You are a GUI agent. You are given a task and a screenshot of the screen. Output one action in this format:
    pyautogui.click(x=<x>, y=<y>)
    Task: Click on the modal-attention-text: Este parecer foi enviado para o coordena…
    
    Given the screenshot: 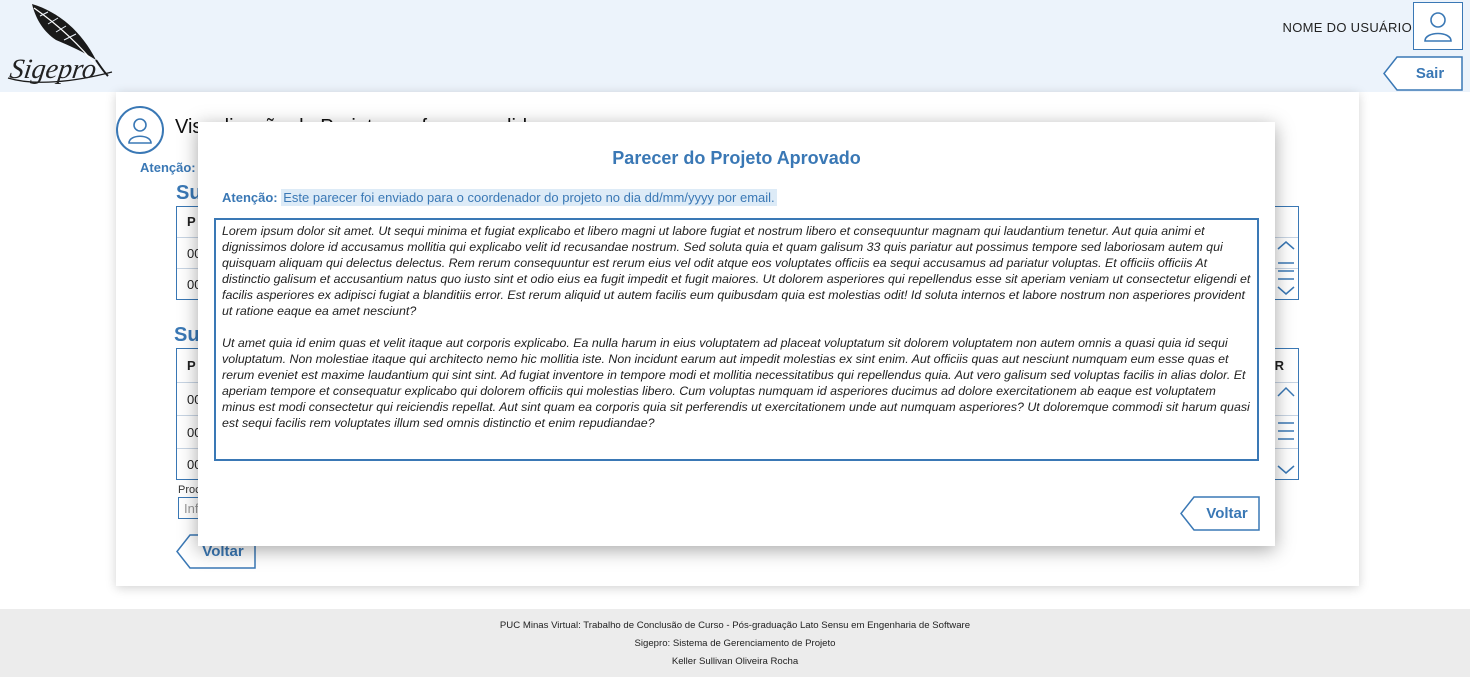 What is the action you would take?
    pyautogui.click(x=529, y=197)
    